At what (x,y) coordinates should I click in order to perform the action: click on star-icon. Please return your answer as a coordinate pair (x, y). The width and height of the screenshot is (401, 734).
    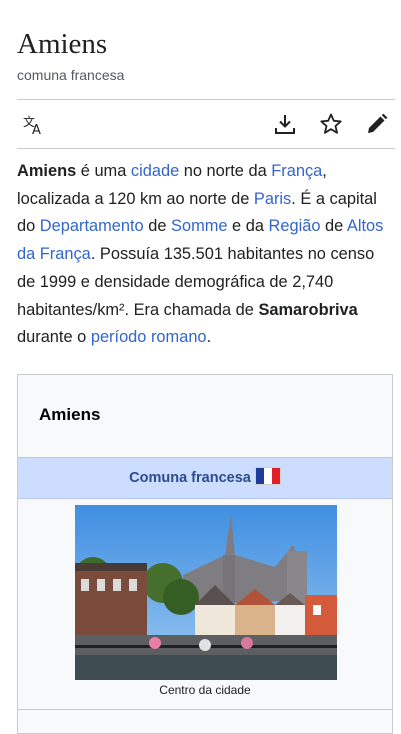
    Looking at the image, I should click on (331, 124).